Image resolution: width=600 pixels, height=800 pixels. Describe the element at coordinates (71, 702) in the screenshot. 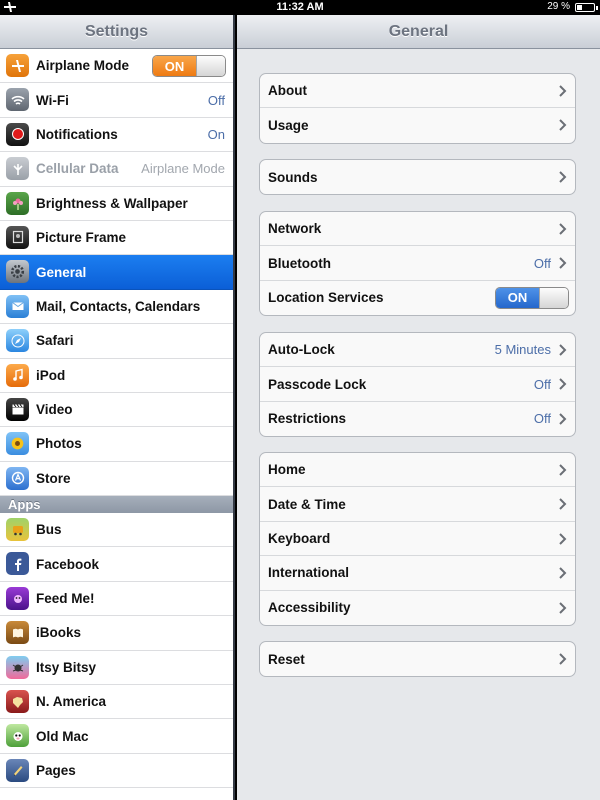

I see `sidebar-item-label: N. America` at that location.